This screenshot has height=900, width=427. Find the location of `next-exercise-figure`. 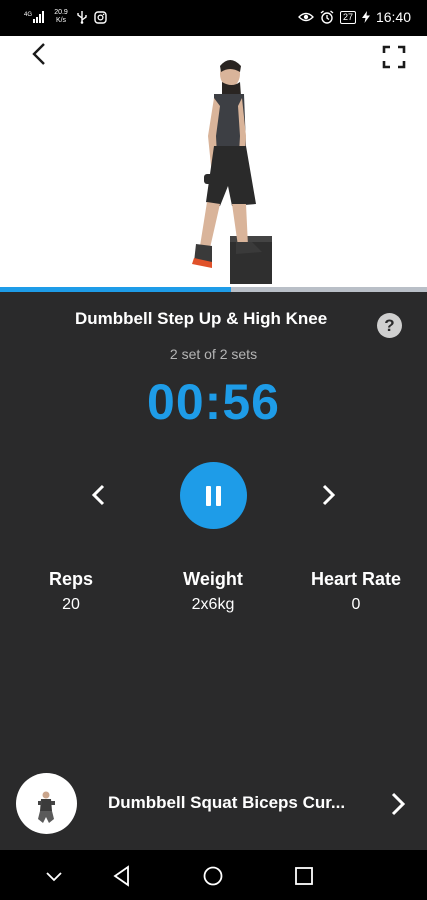

next-exercise-figure is located at coordinates (46, 807).